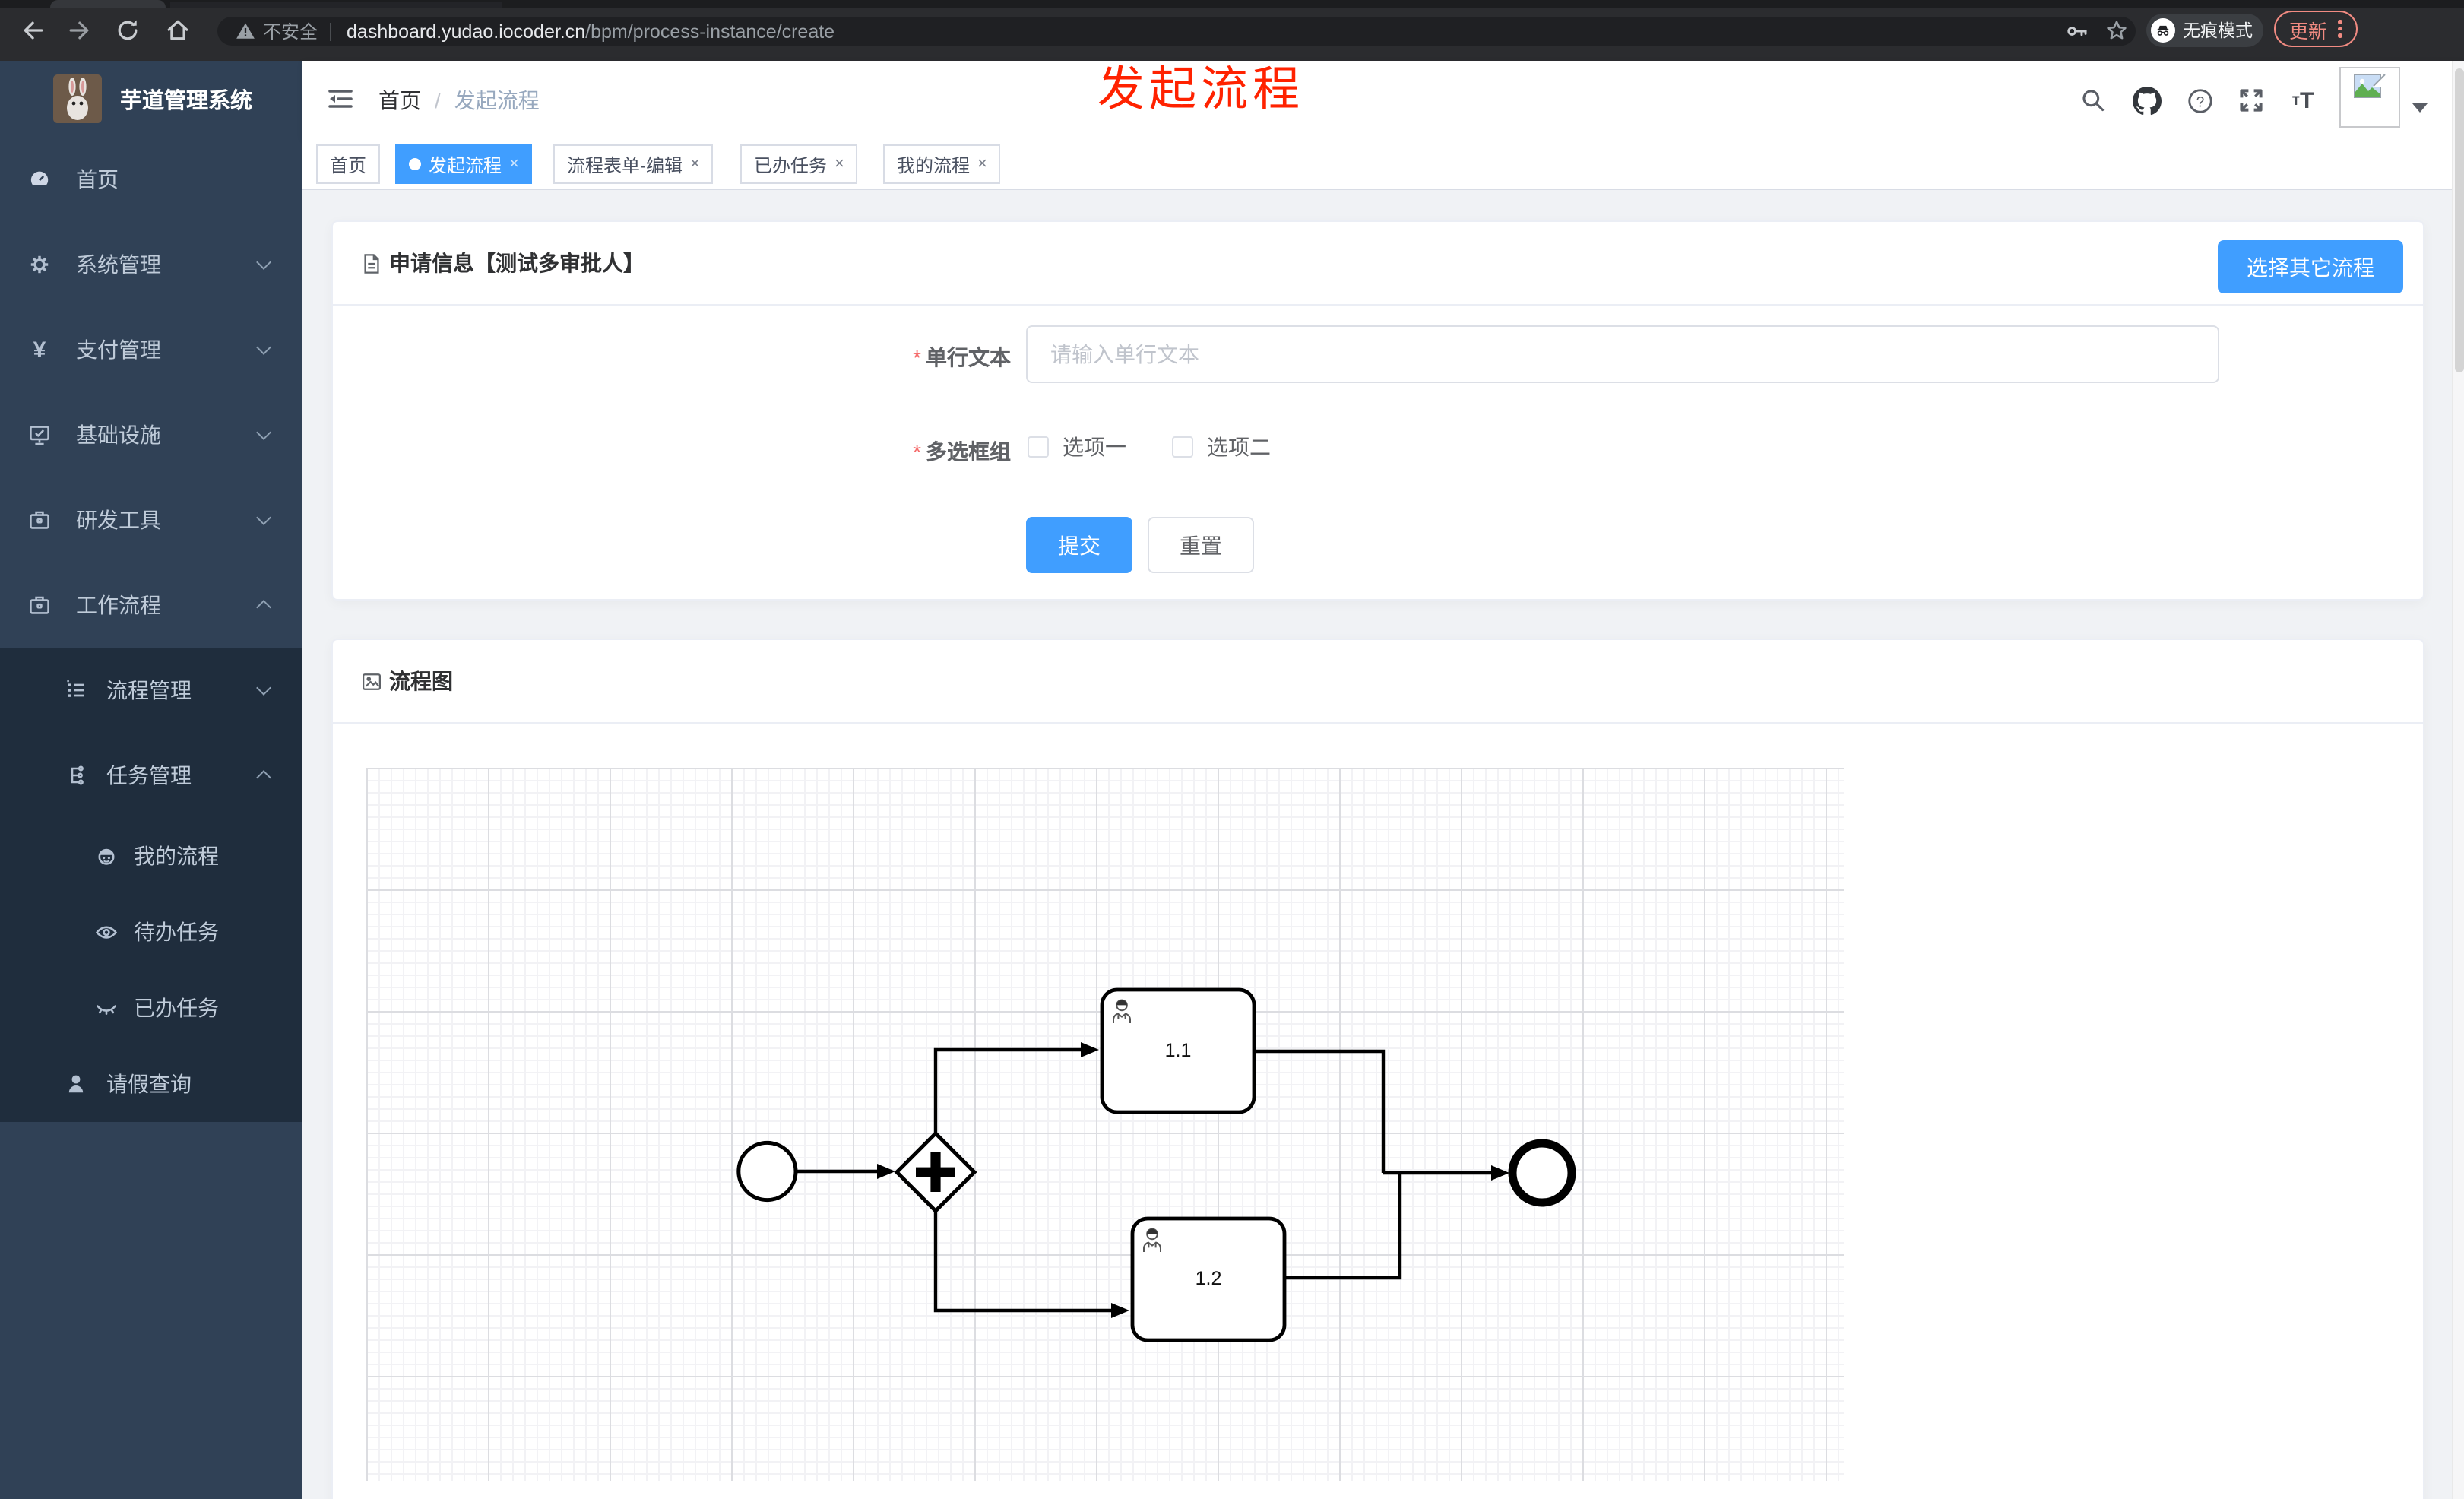 Image resolution: width=2464 pixels, height=1499 pixels. I want to click on browser-refresh-icon, so click(127, 31).